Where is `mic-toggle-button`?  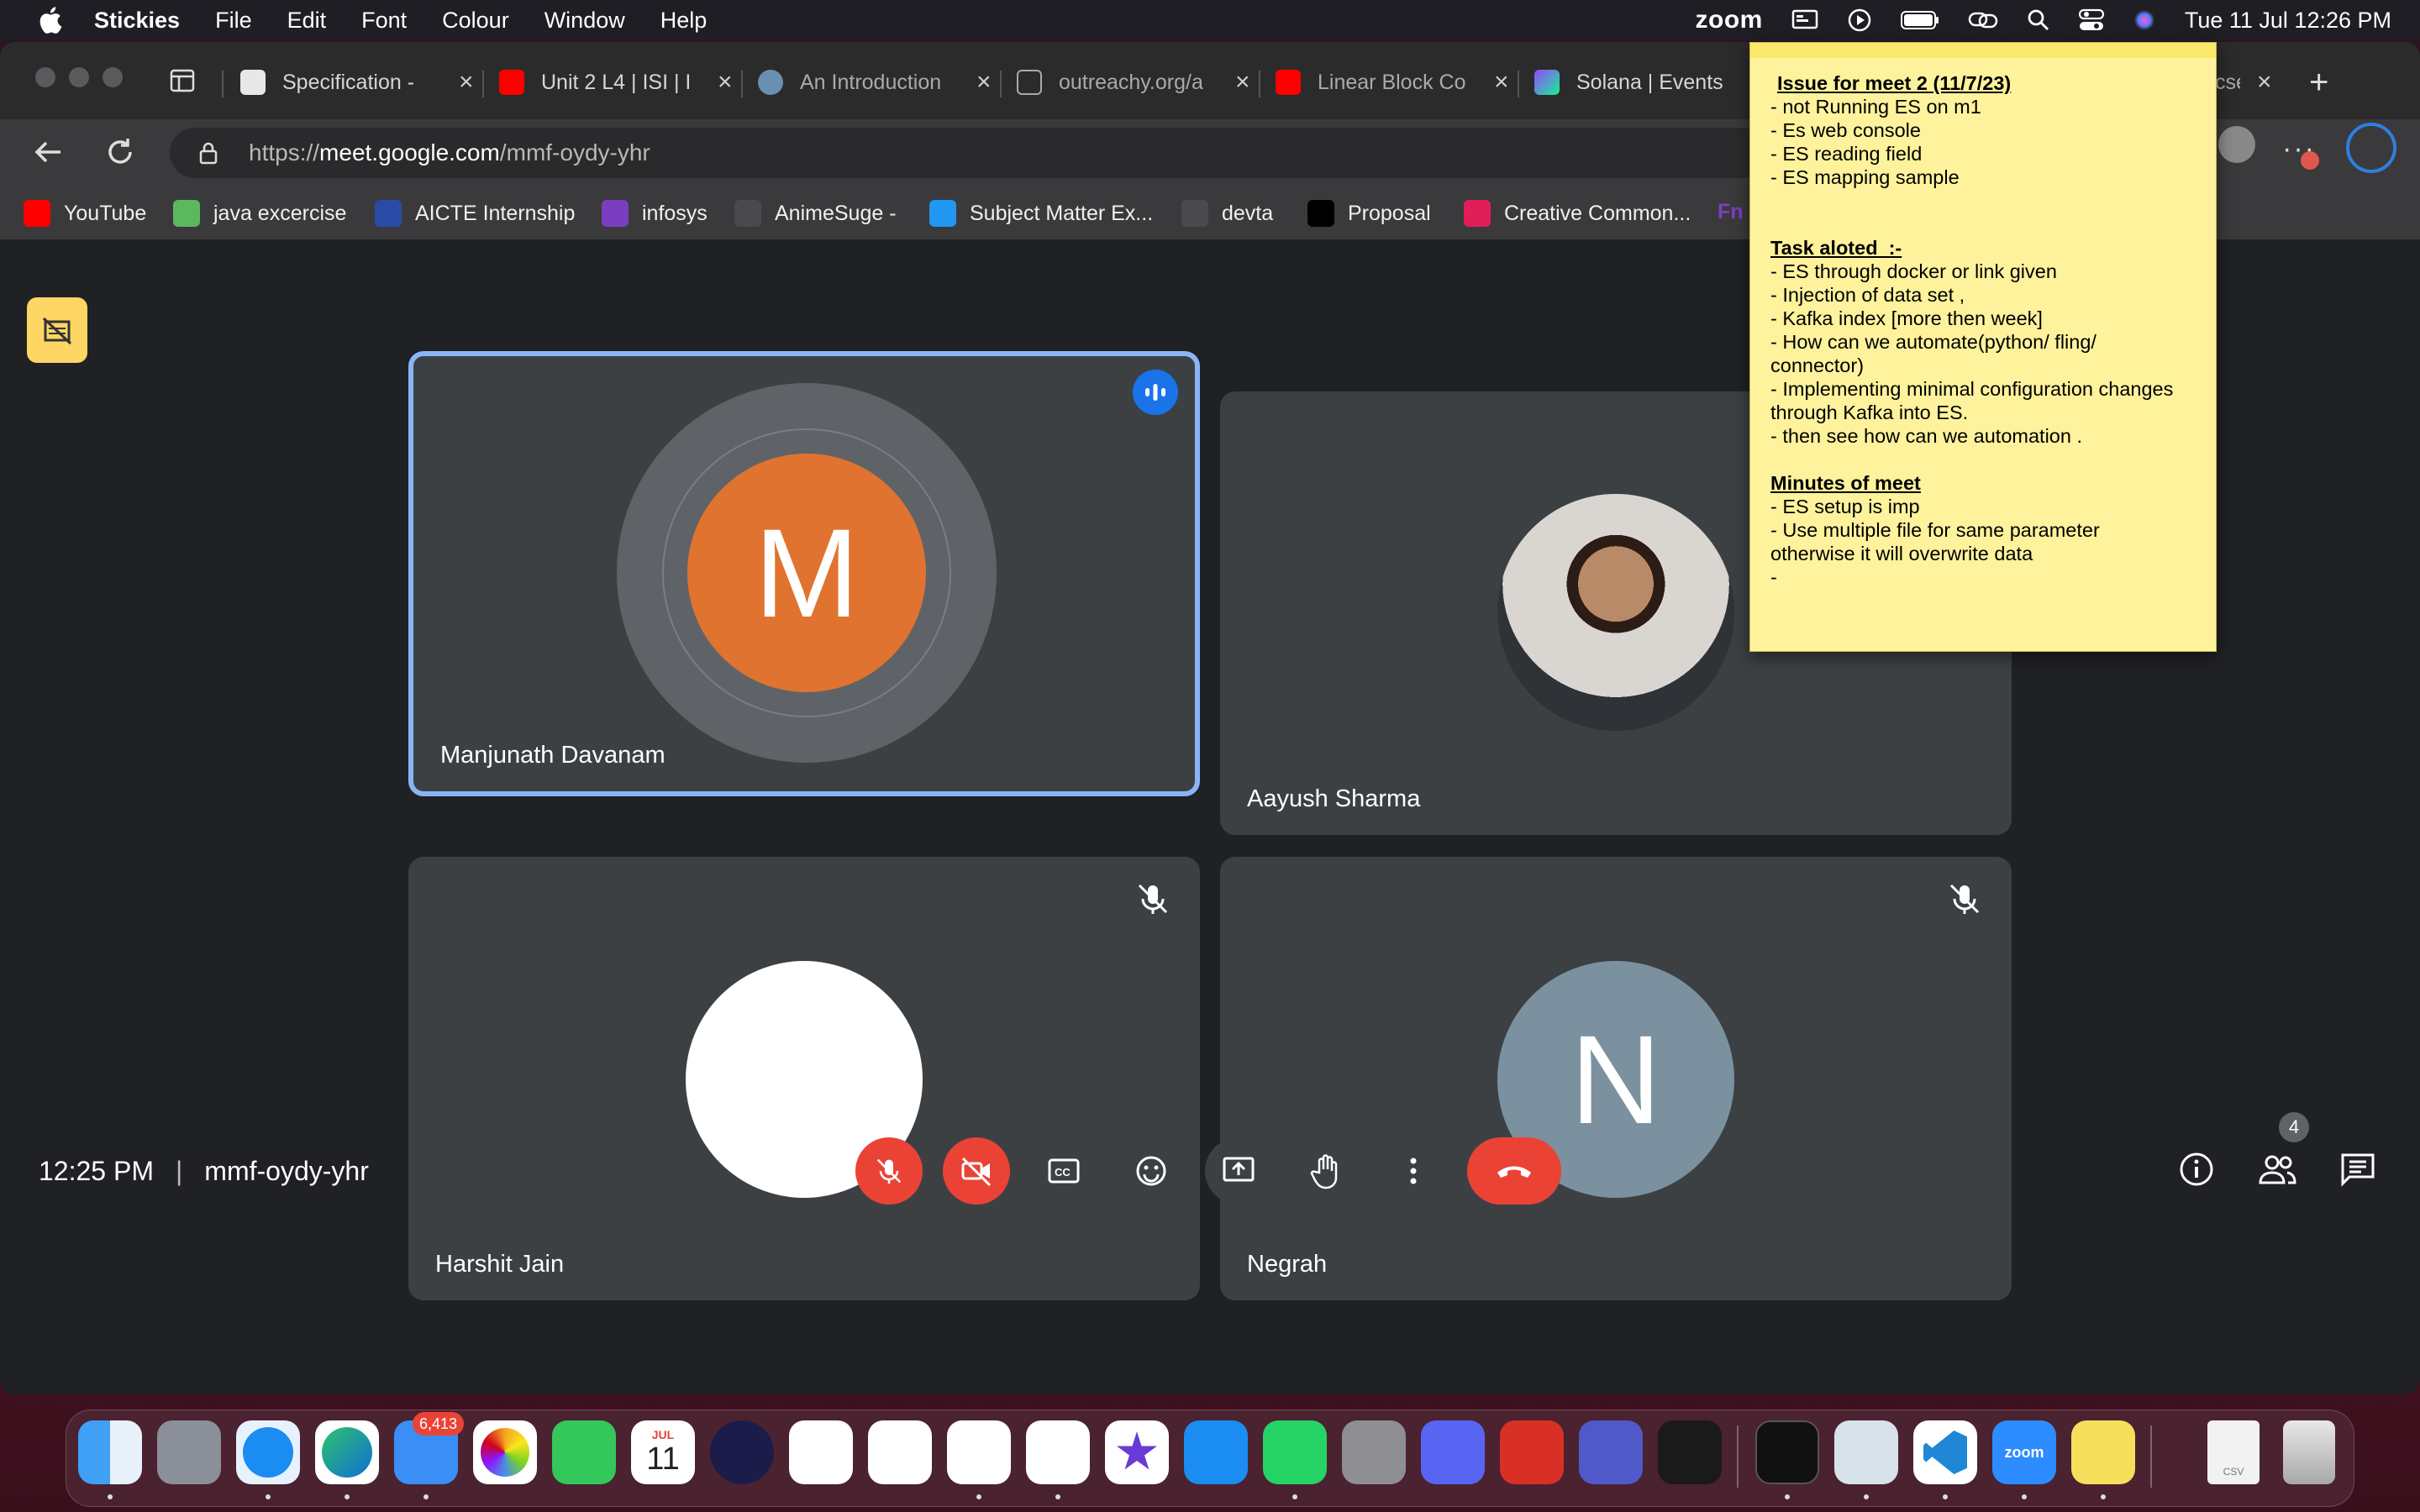 mic-toggle-button is located at coordinates (889, 1171).